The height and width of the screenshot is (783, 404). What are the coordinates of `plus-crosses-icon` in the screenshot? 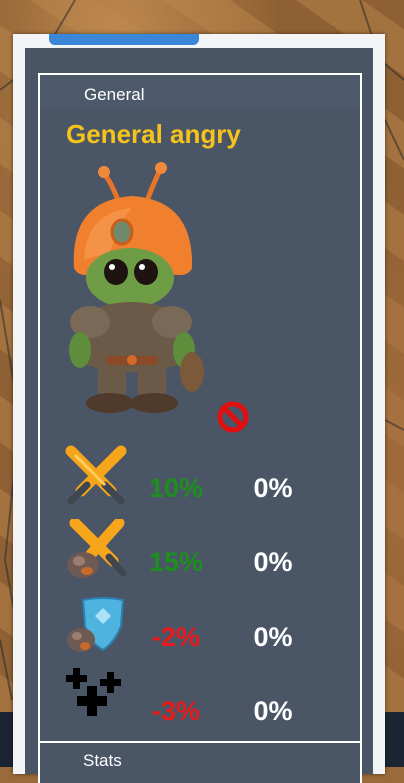 It's located at (93, 692).